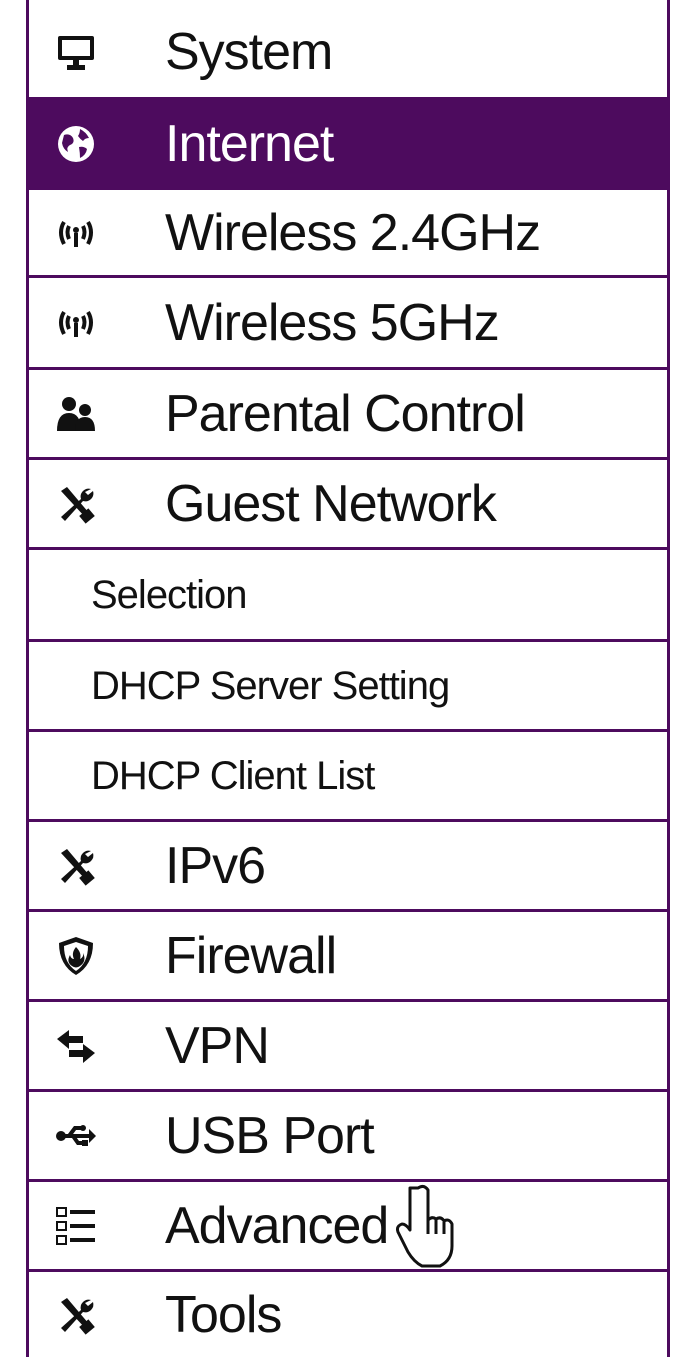 The image size is (674, 1357). What do you see at coordinates (223, 1314) in the screenshot?
I see `menu-item-label: Tools` at bounding box center [223, 1314].